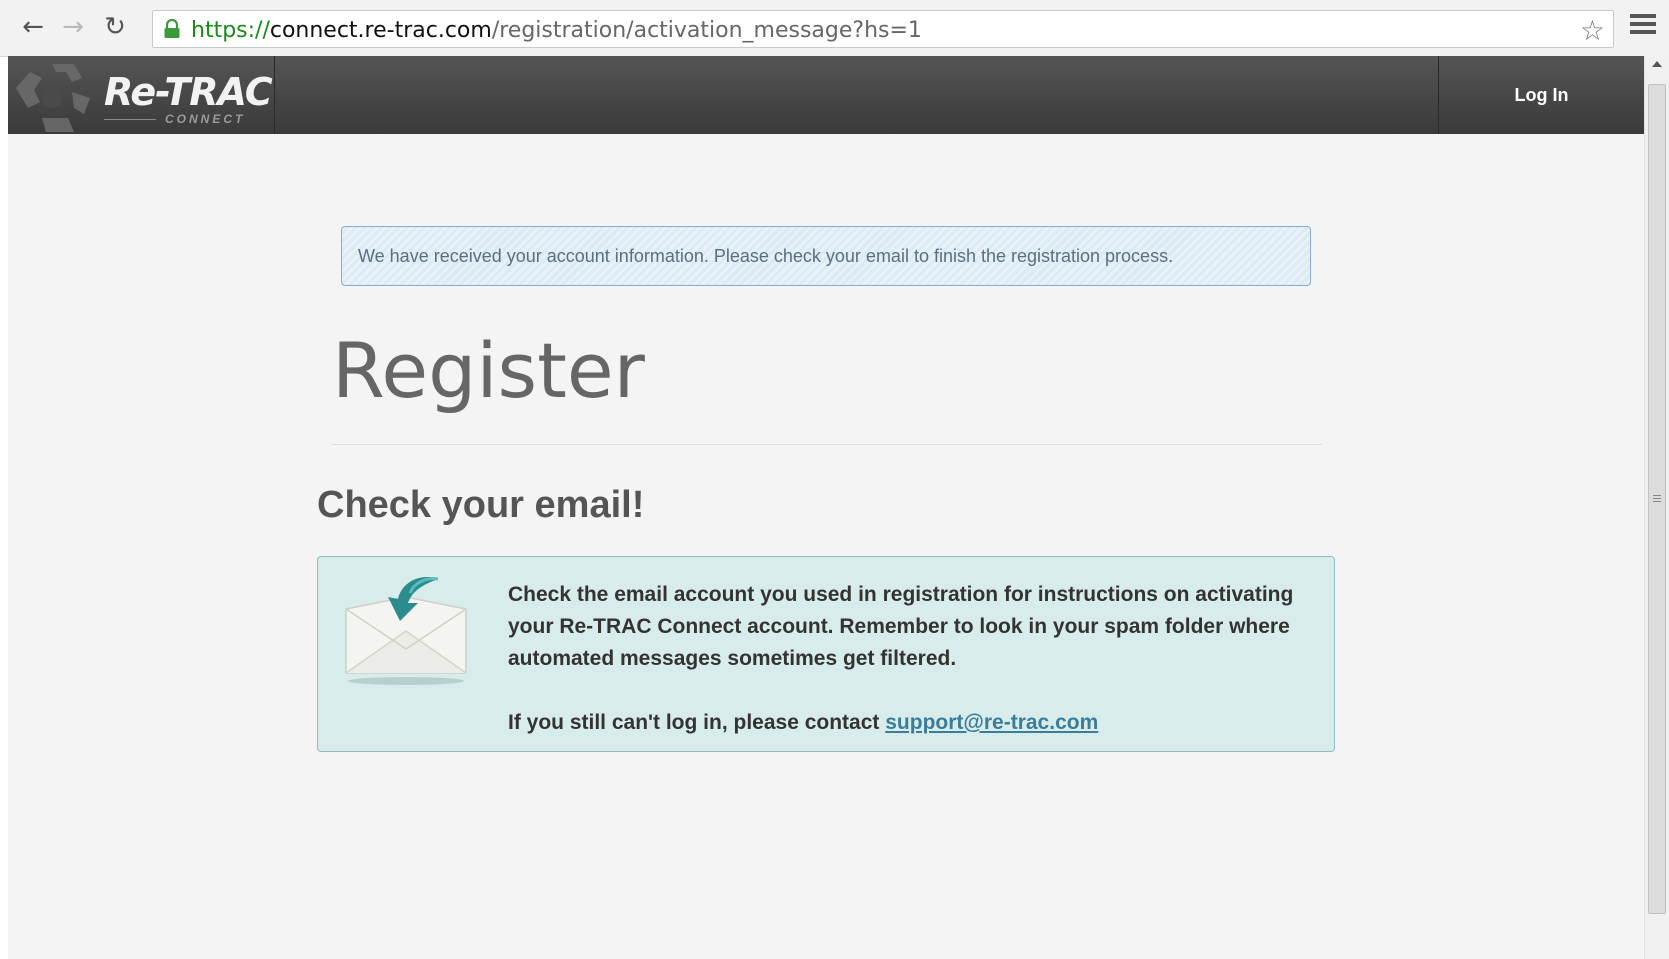 This screenshot has height=959, width=1669. What do you see at coordinates (488, 370) in the screenshot?
I see `page-title: Register` at bounding box center [488, 370].